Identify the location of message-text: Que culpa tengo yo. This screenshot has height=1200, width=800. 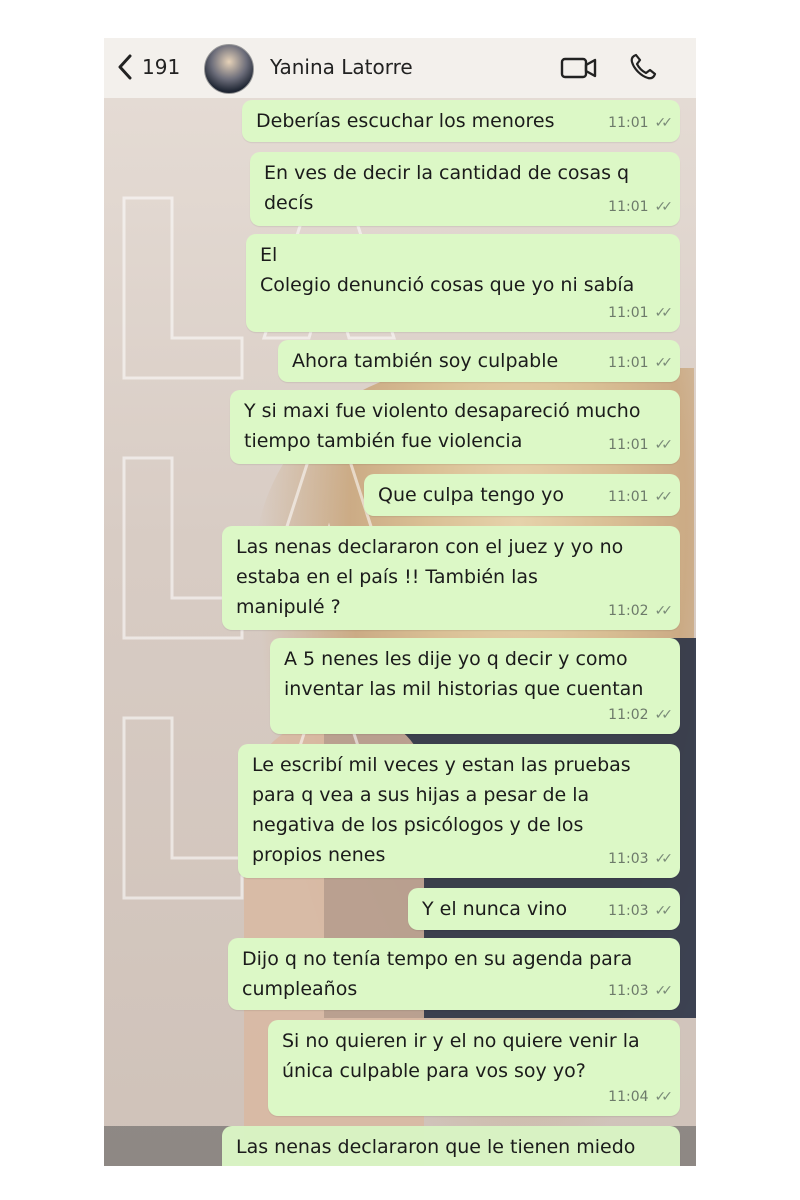
(471, 495).